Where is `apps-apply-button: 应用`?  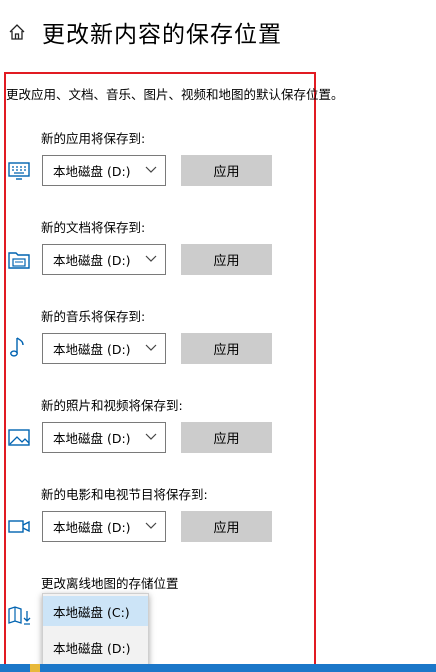 apps-apply-button: 应用 is located at coordinates (226, 170).